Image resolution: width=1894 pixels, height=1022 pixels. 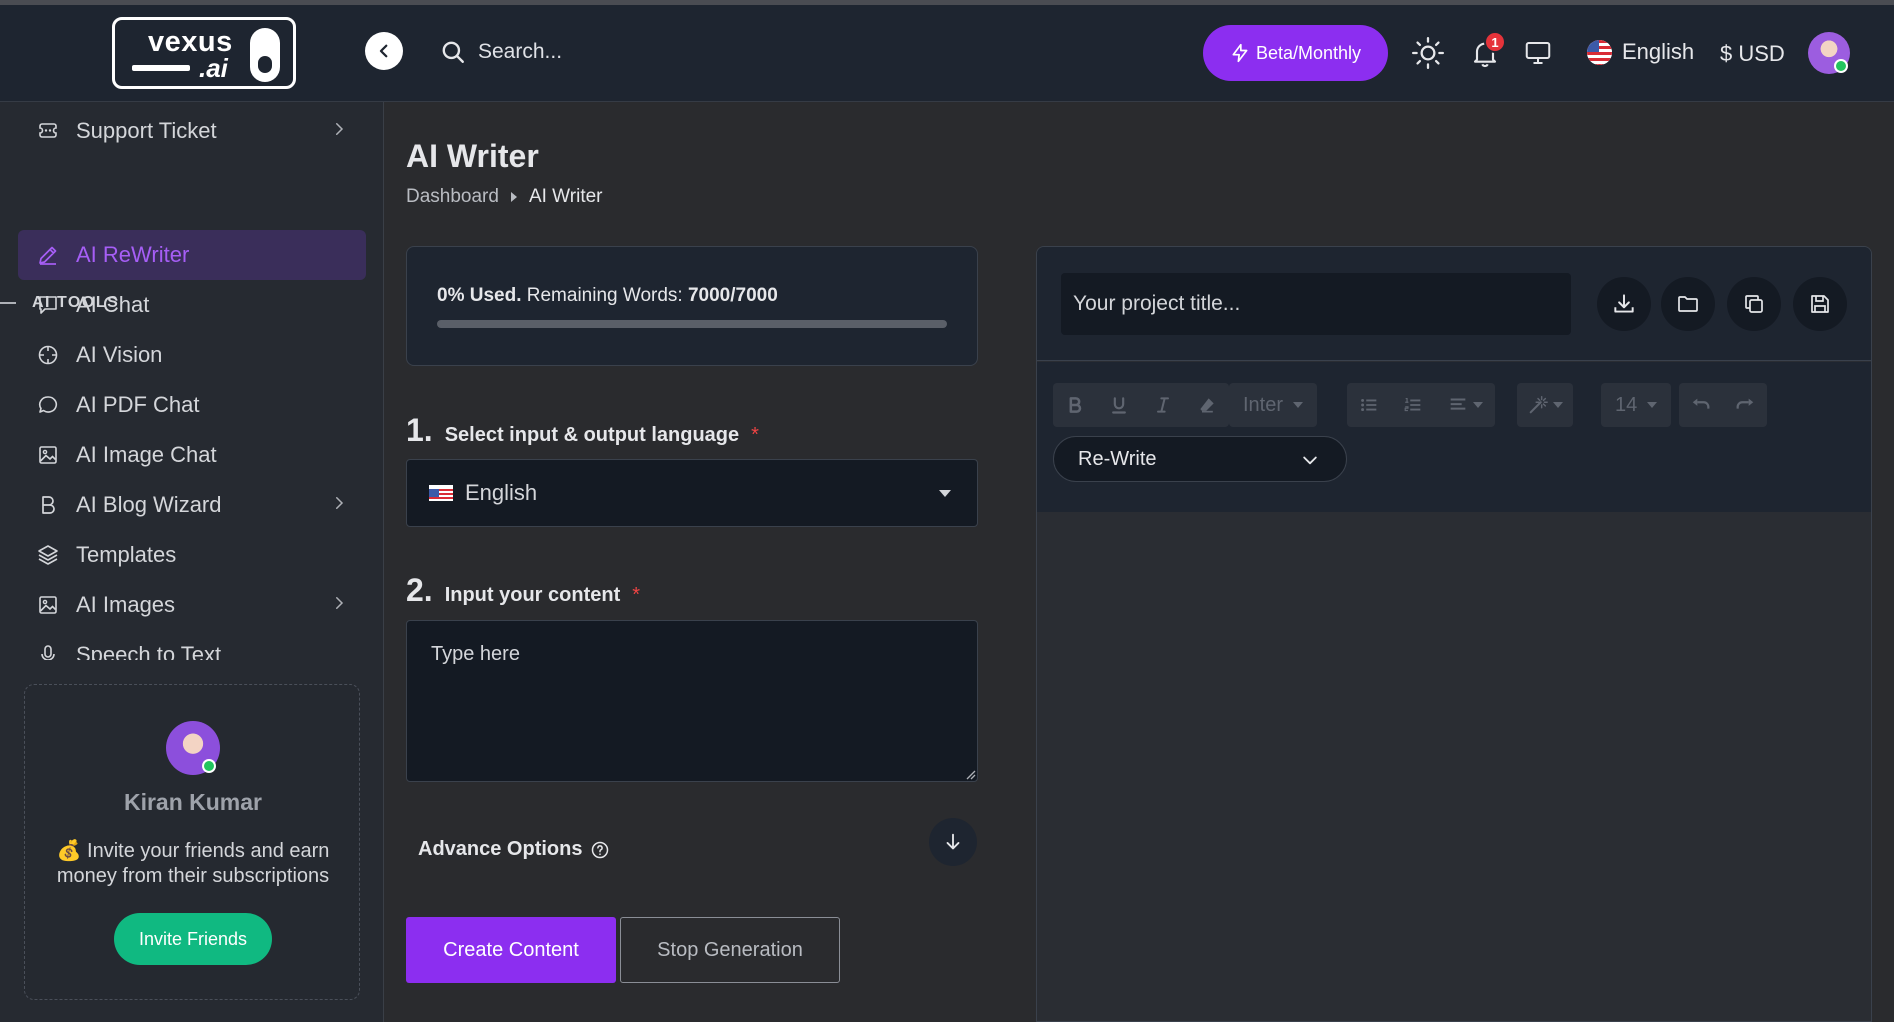 What do you see at coordinates (1119, 405) in the screenshot?
I see `underline-button` at bounding box center [1119, 405].